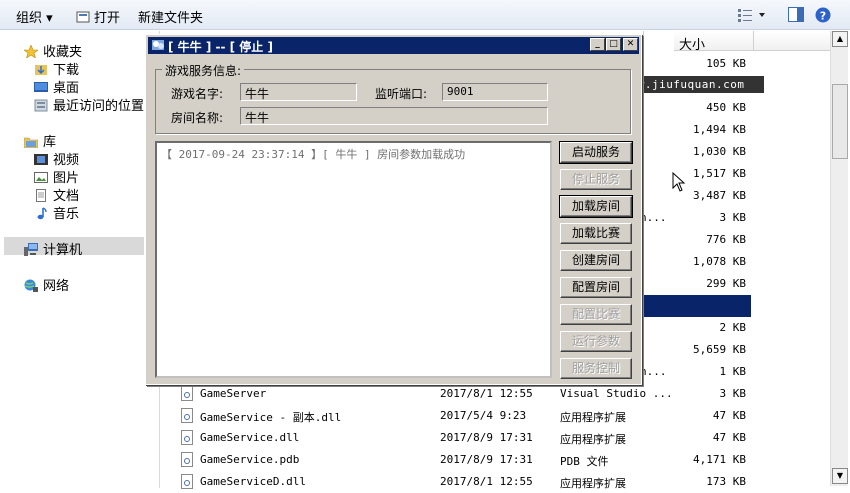  Describe the element at coordinates (733, 327) in the screenshot. I see `size-cell: 2 KB` at that location.